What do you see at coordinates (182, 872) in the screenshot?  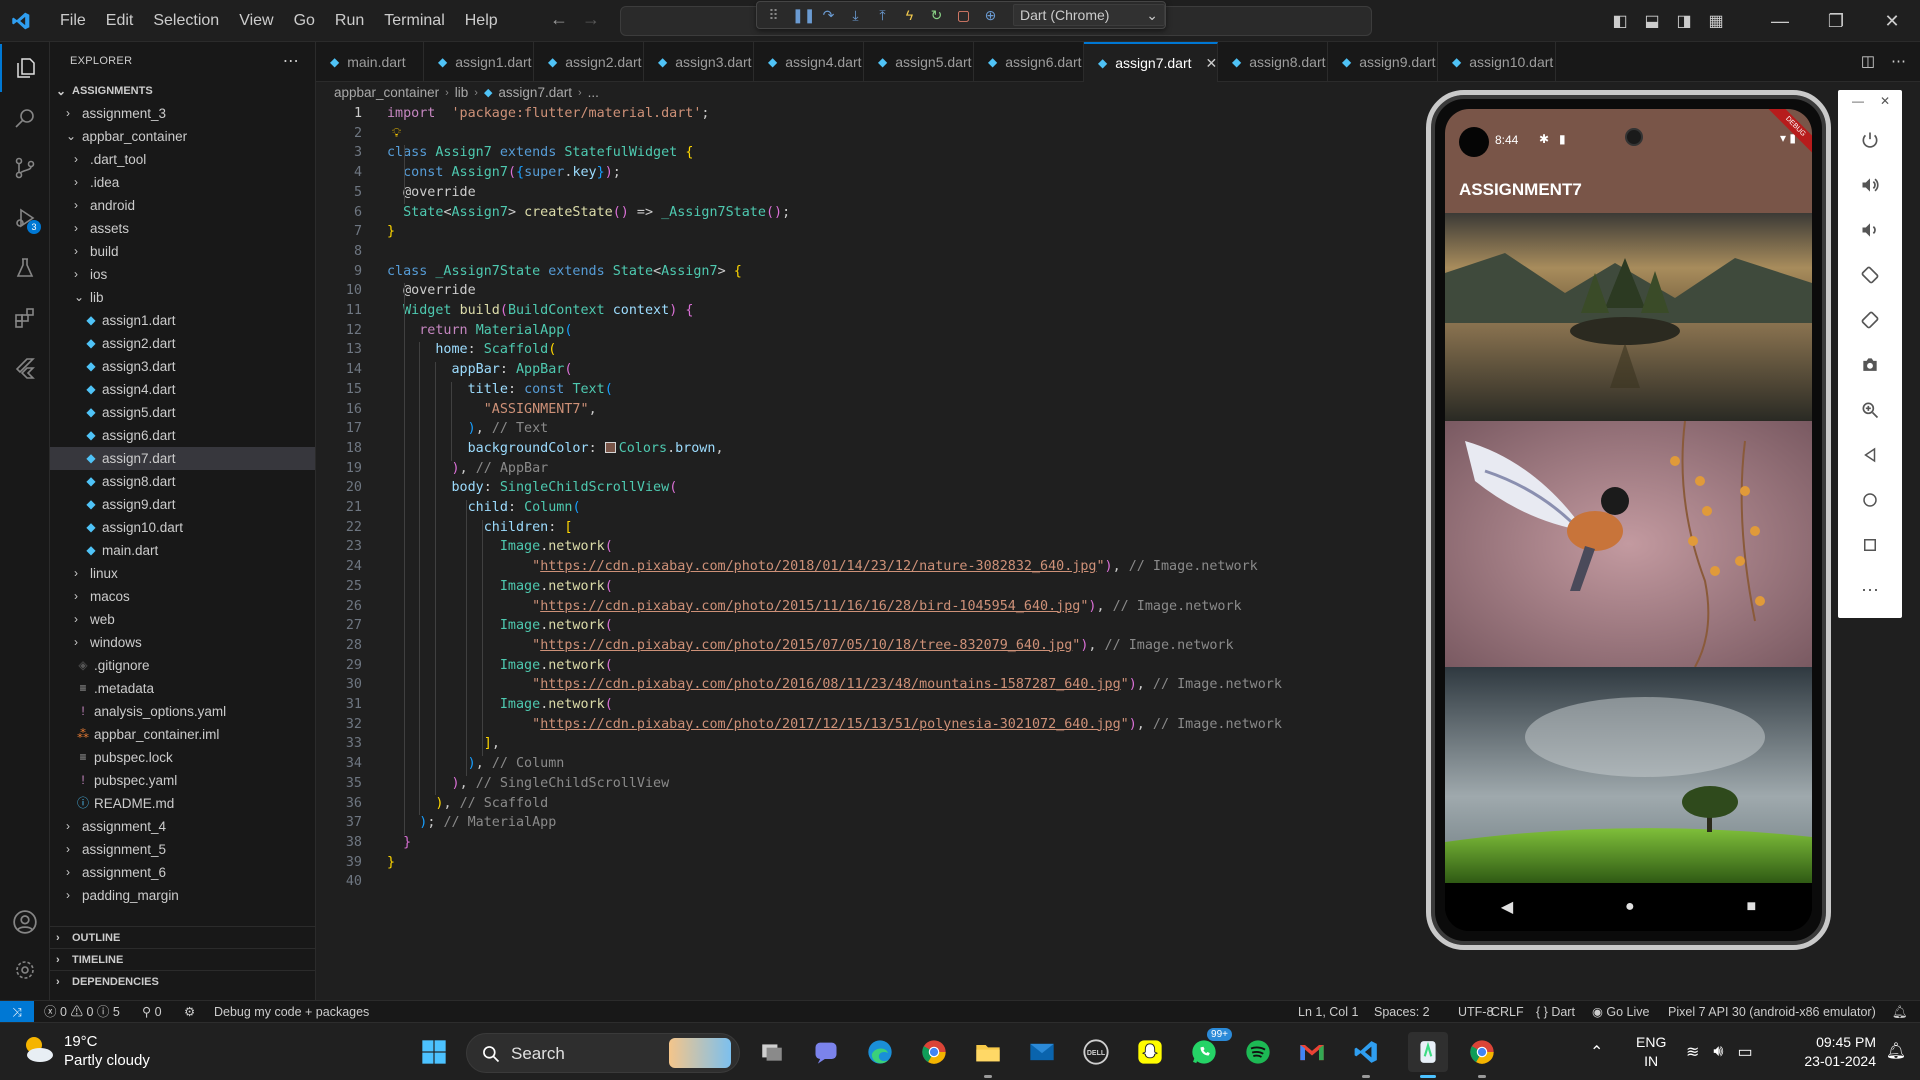 I see `tree-folder: › assignment_6` at bounding box center [182, 872].